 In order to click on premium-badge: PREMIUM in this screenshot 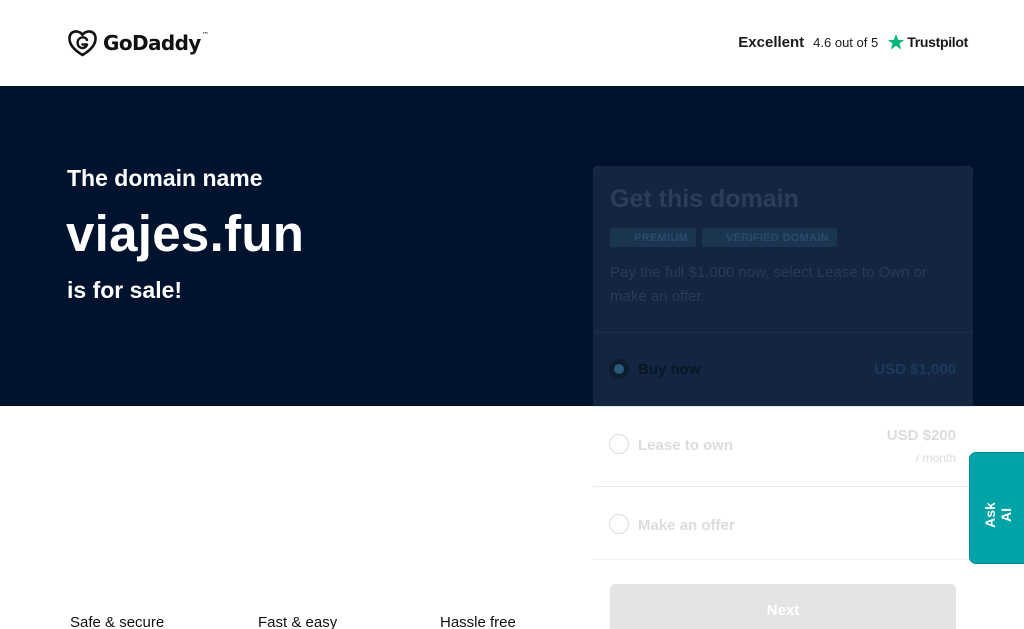, I will do `click(653, 237)`.